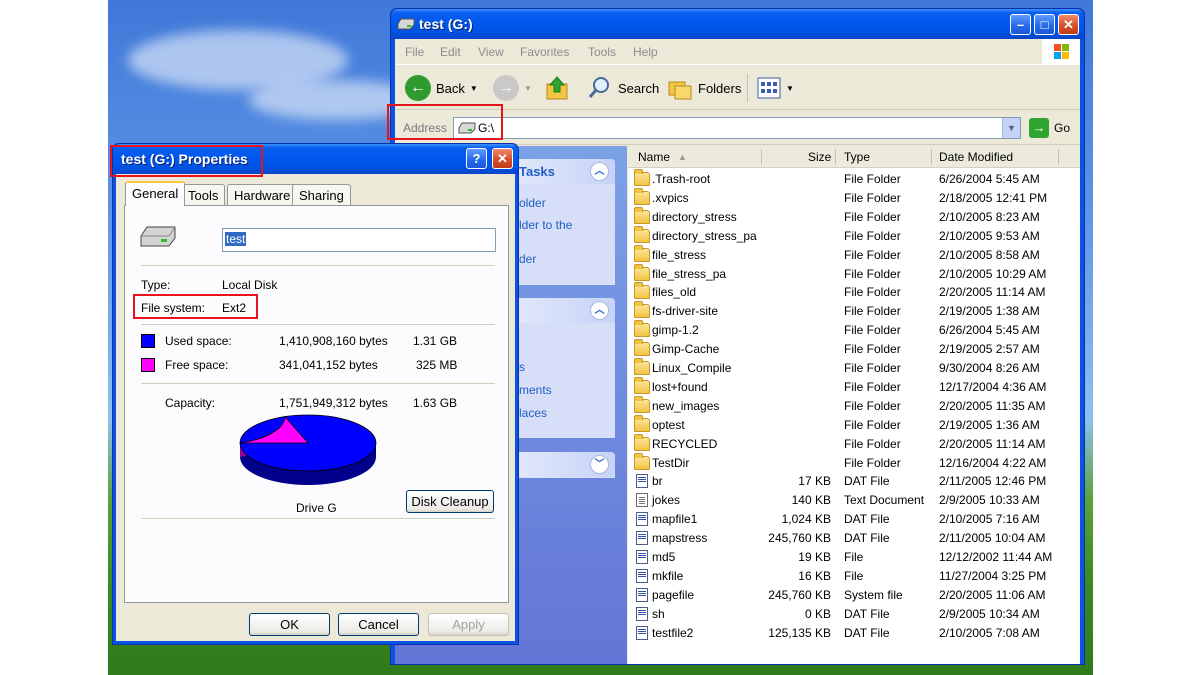 The width and height of the screenshot is (1200, 675). Describe the element at coordinates (775, 88) in the screenshot. I see `views-button: ▼` at that location.